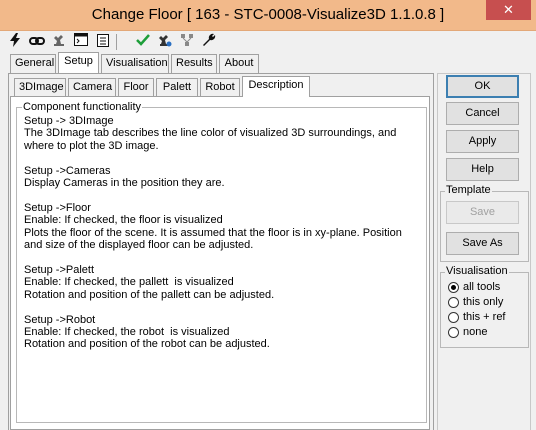 This screenshot has width=536, height=430. I want to click on clipboard-icon, so click(103, 42).